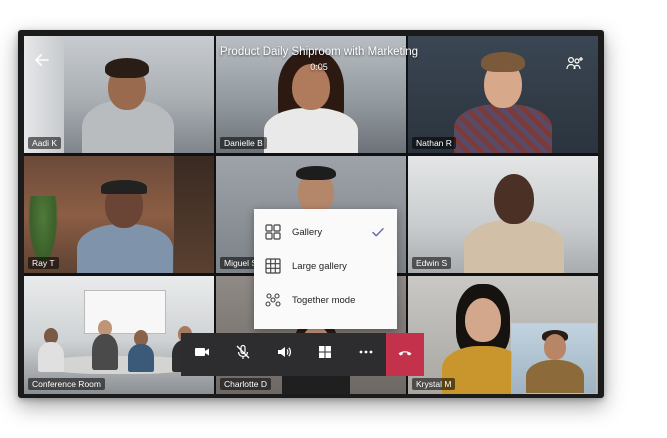  I want to click on self-view, so click(554, 358).